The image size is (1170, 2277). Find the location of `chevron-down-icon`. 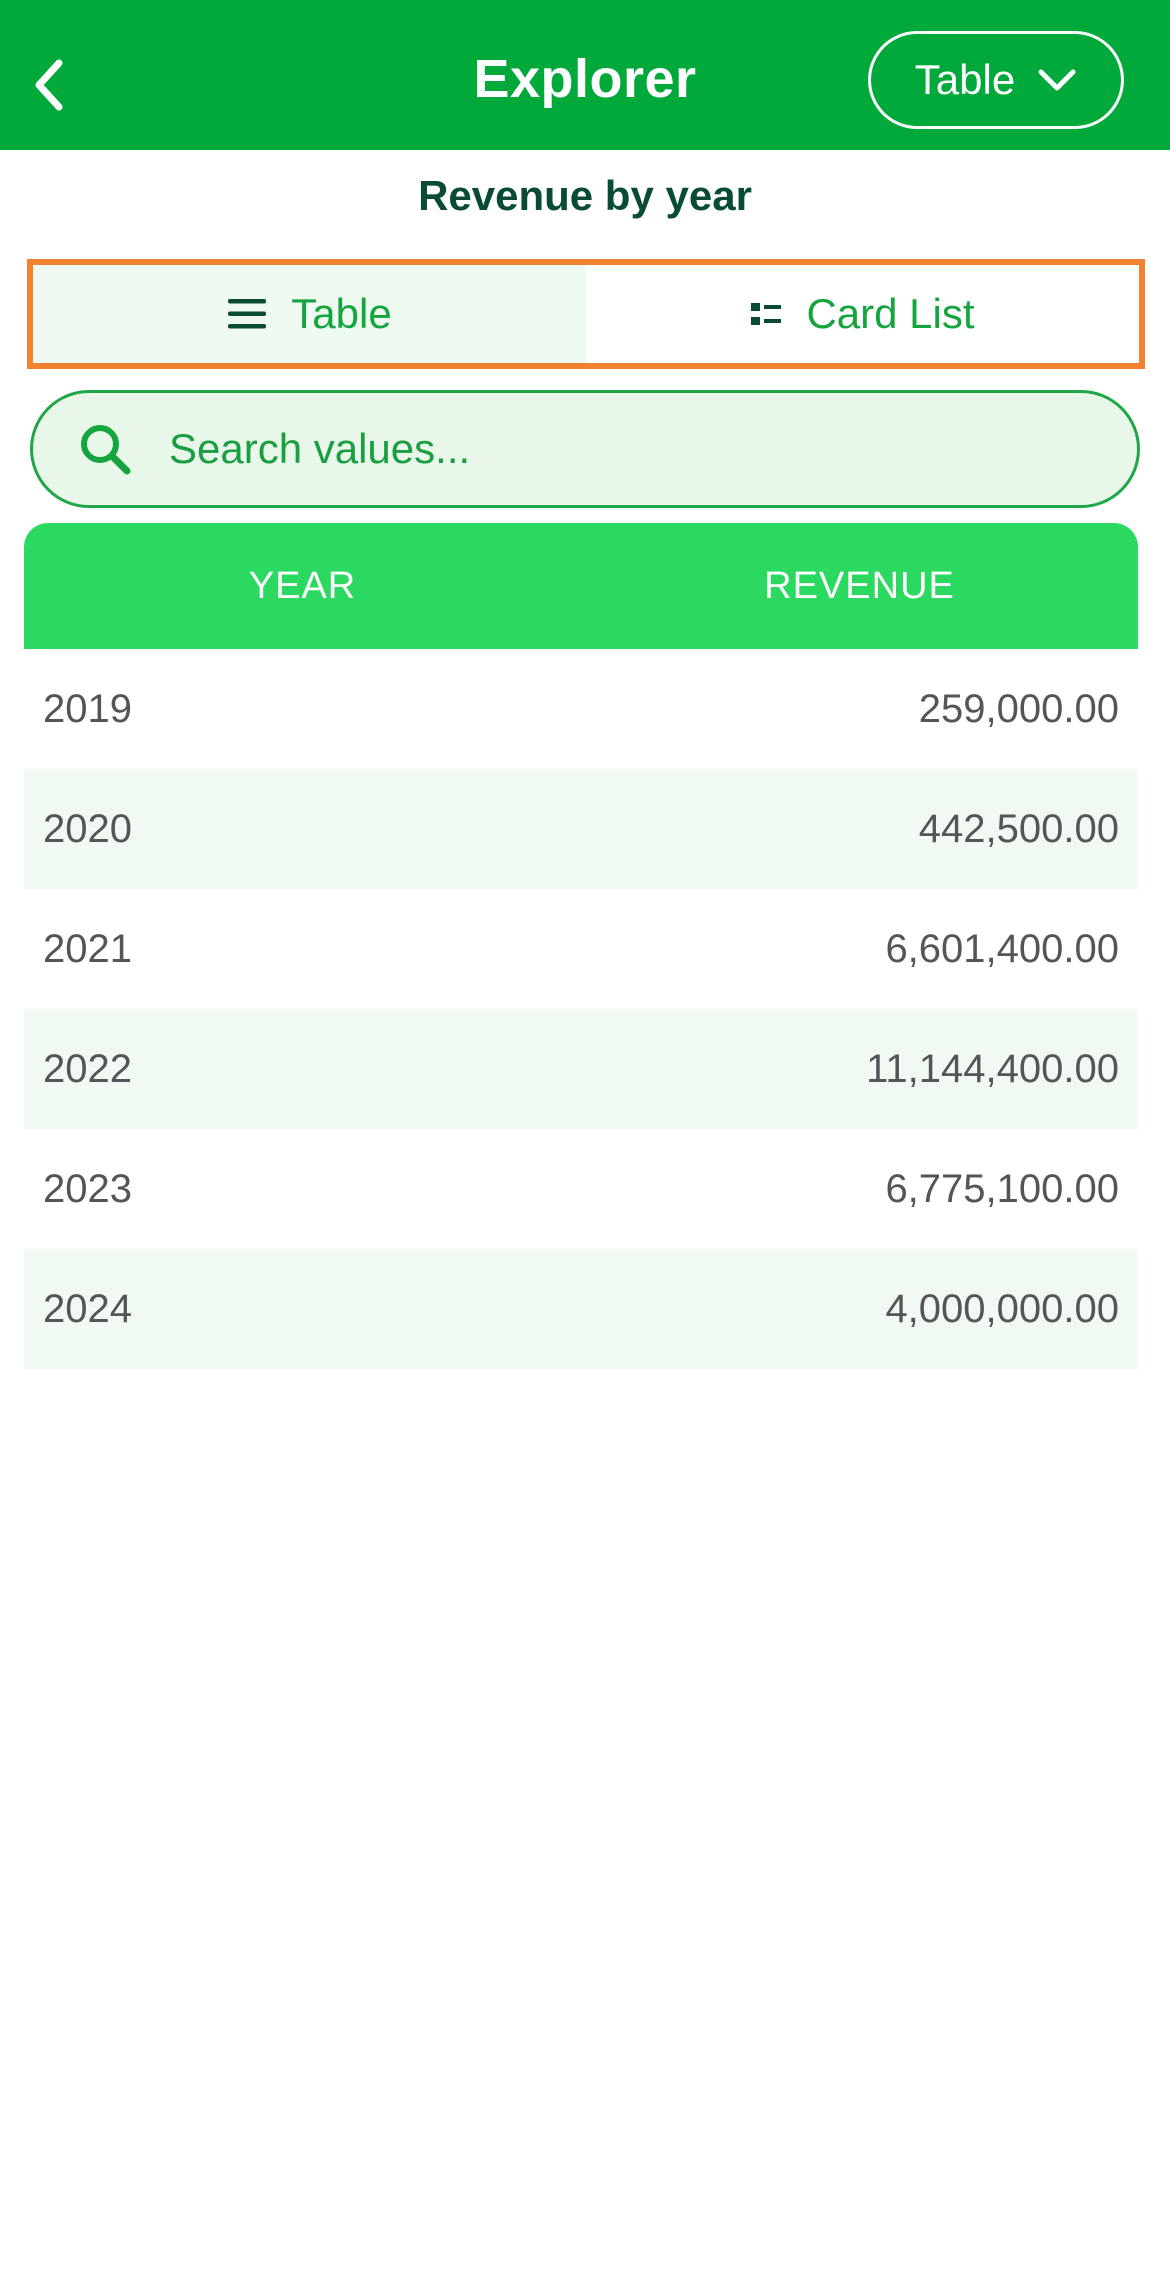

chevron-down-icon is located at coordinates (1057, 80).